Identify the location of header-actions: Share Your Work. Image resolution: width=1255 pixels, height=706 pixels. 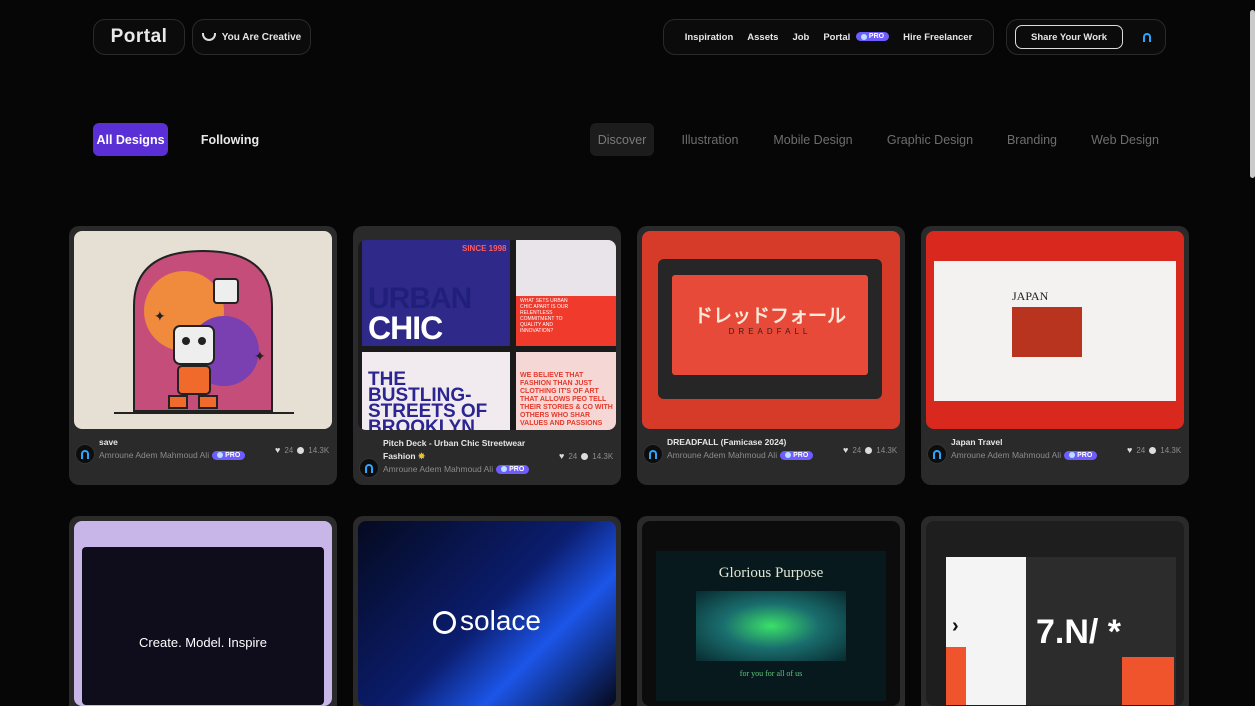
(1086, 37).